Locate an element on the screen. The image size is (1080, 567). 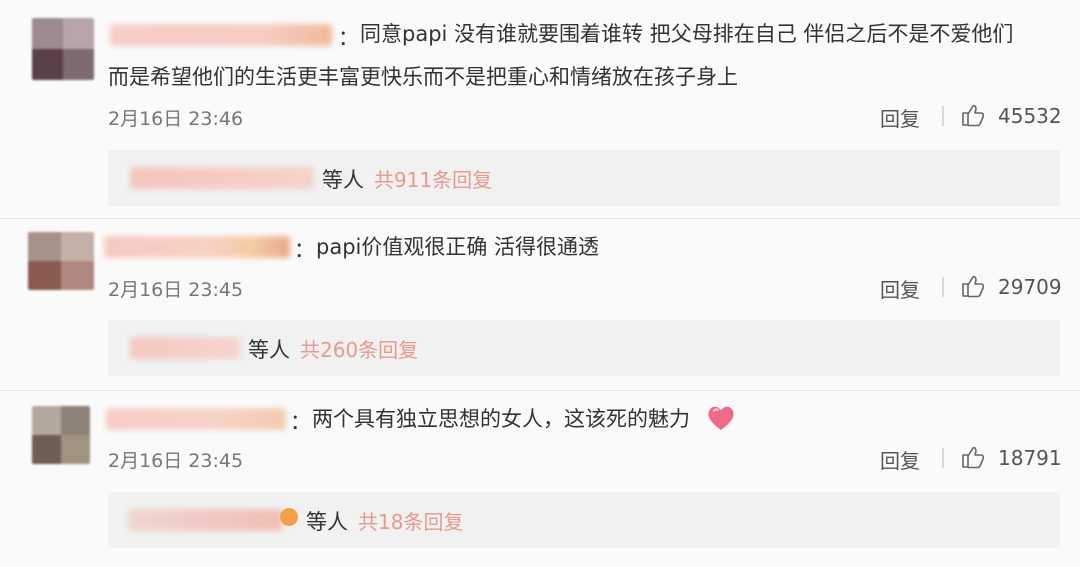
like-count: 45532 is located at coordinates (1030, 116).